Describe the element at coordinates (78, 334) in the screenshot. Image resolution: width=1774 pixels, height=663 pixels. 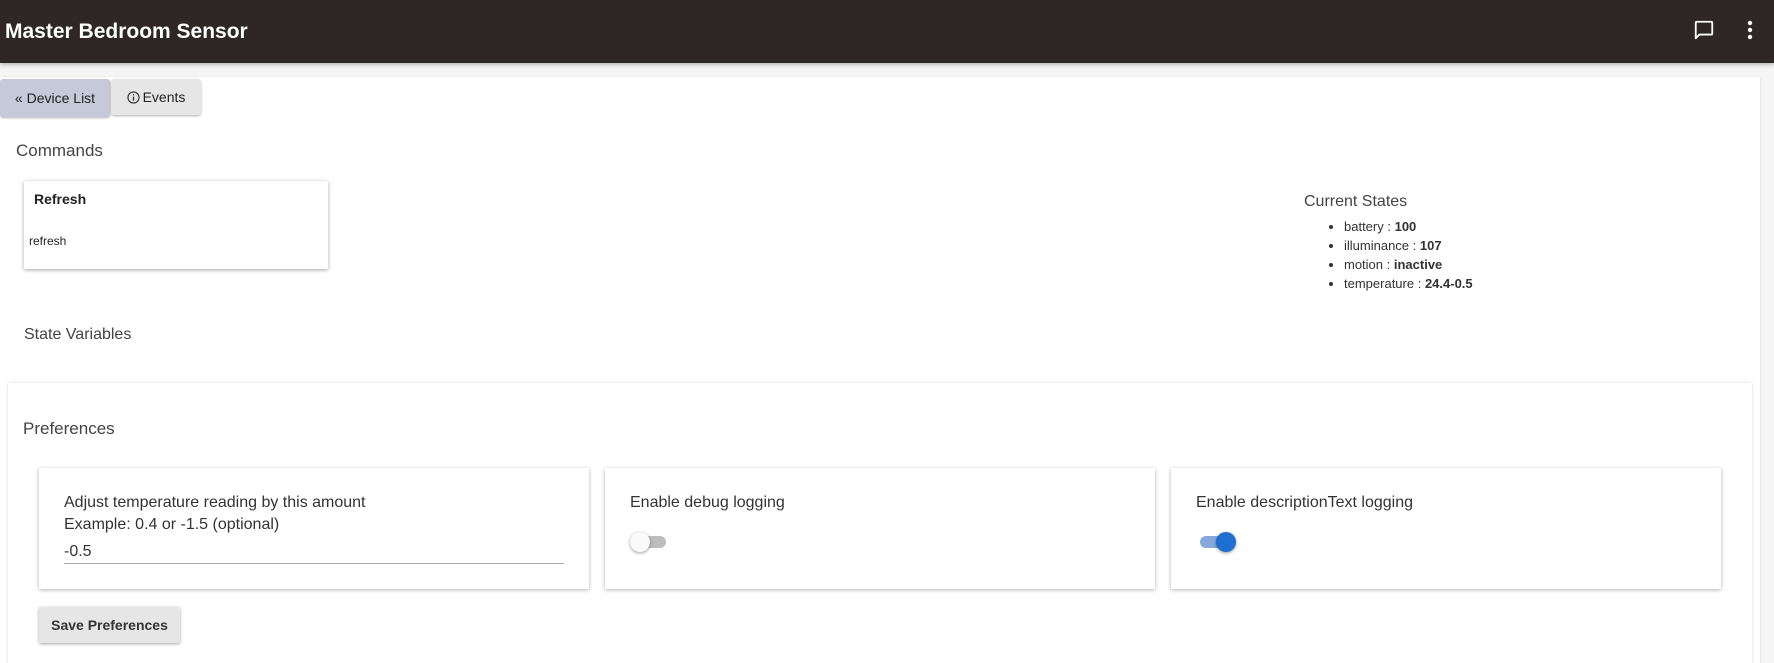
I see `state-variables-title: State Variables` at that location.